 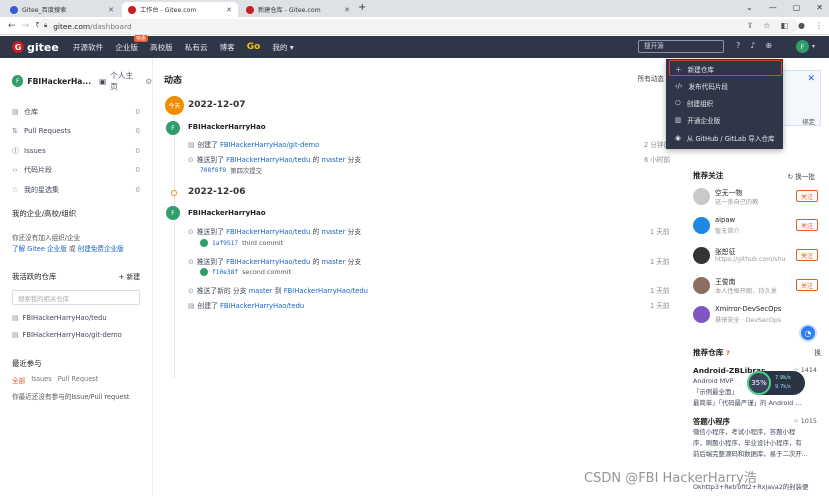 What do you see at coordinates (76, 297) in the screenshot?
I see `repo-search-input: 搜索我的相关仓库` at bounding box center [76, 297].